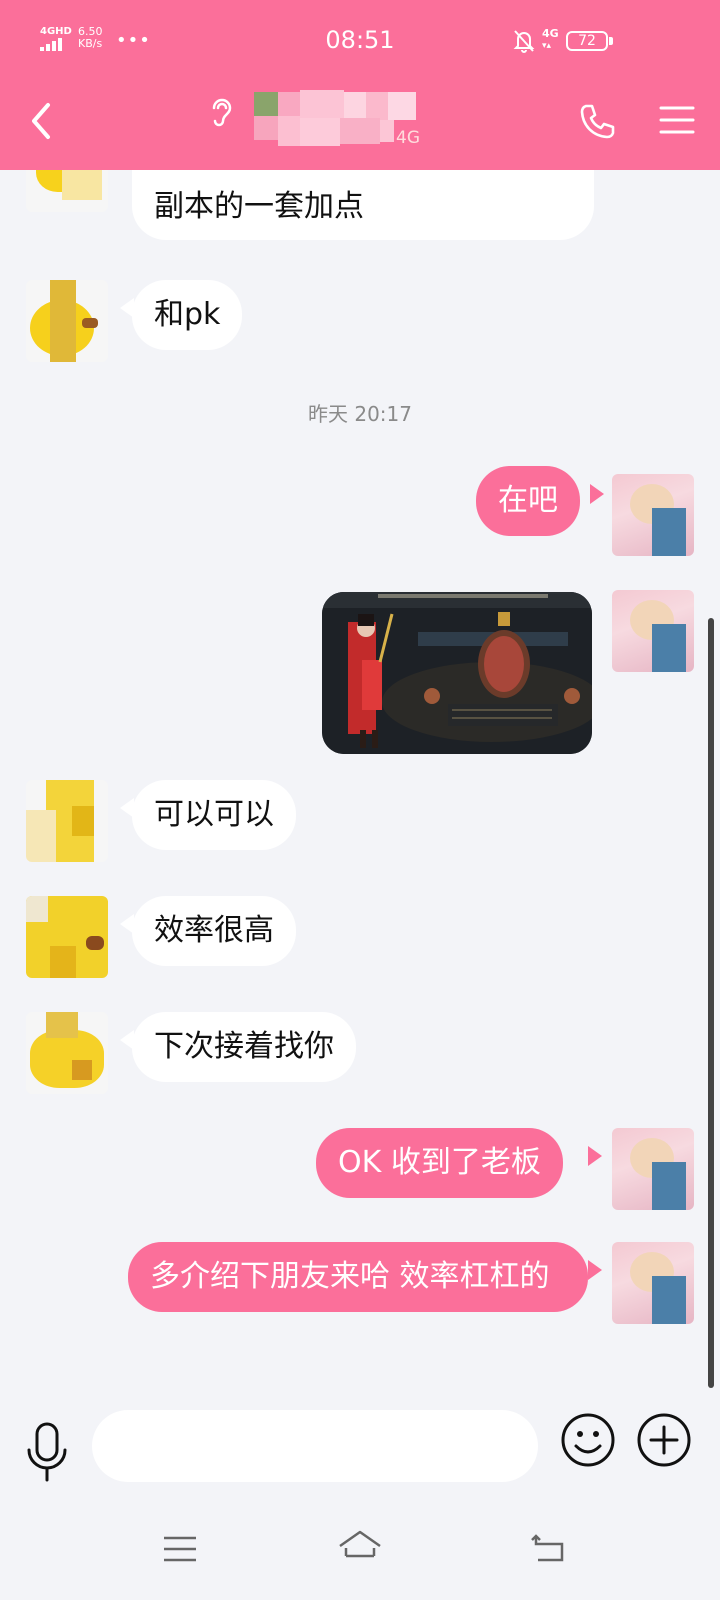 The height and width of the screenshot is (1600, 720). Describe the element at coordinates (548, 1548) in the screenshot. I see `back-arrow-icon` at that location.